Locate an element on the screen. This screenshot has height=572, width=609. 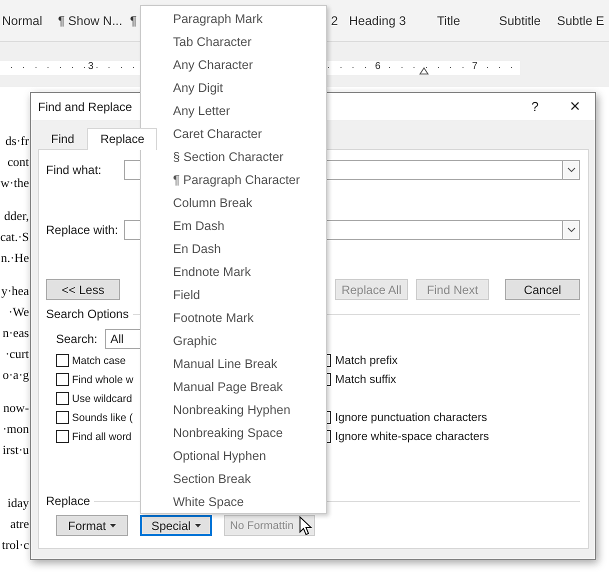
document-text: ·mon is located at coordinates (15, 429).